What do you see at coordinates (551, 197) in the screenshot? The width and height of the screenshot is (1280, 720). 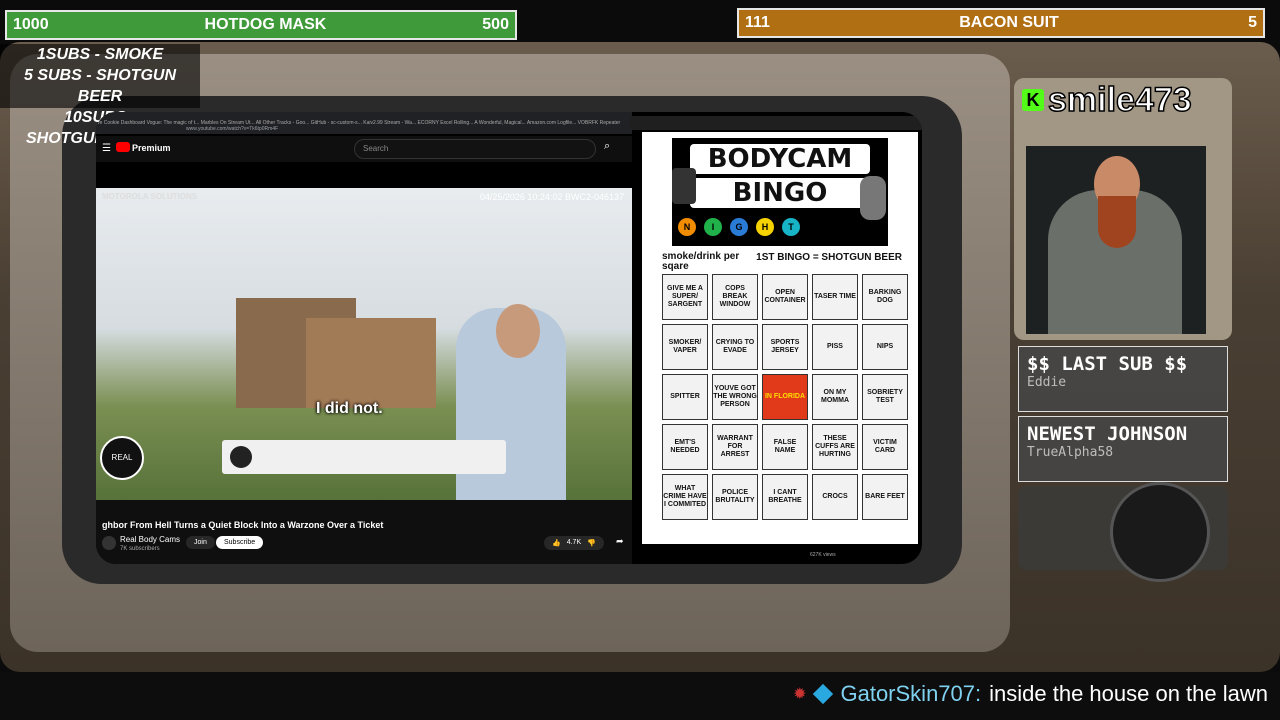 I see `video-timestamp: 04/25/2026 10:24:02 BWC2-046137` at bounding box center [551, 197].